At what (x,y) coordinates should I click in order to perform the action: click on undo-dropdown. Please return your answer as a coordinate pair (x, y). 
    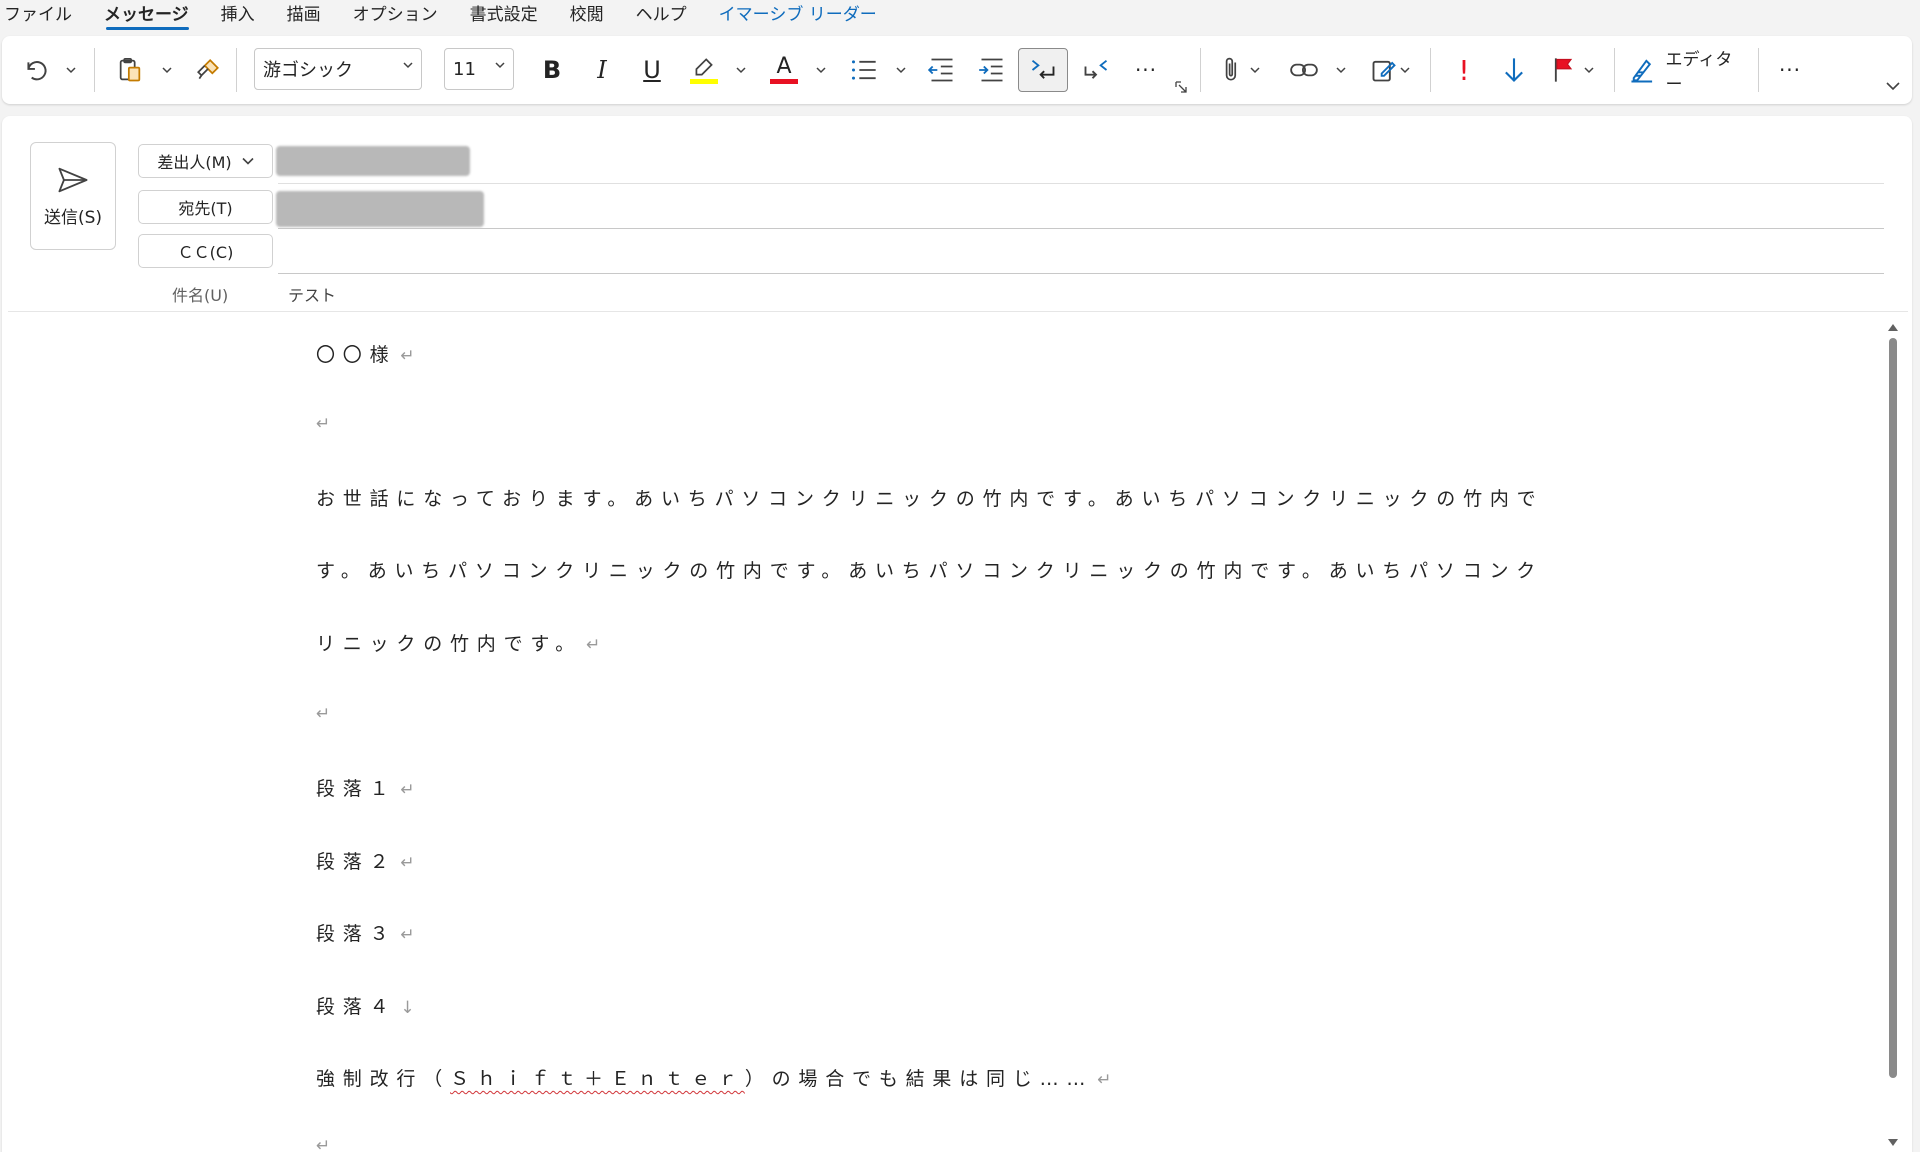
    Looking at the image, I should click on (71, 70).